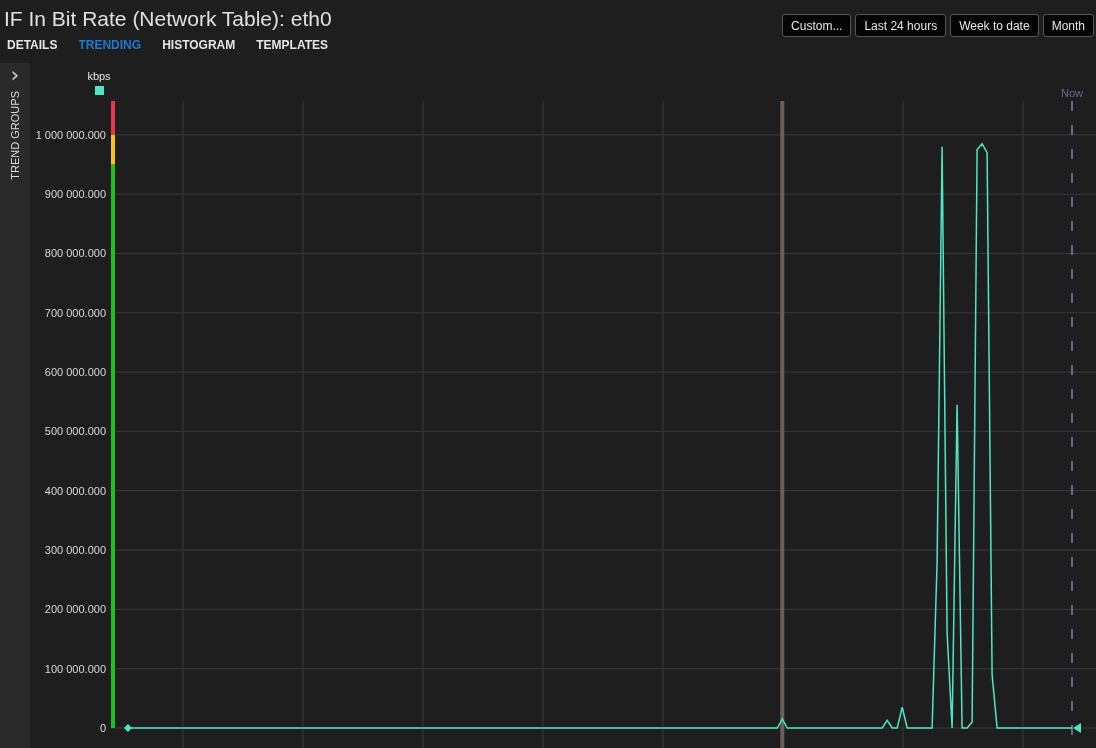 The height and width of the screenshot is (748, 1096). Describe the element at coordinates (206, 45) in the screenshot. I see `tab: HISTOGRAM` at that location.